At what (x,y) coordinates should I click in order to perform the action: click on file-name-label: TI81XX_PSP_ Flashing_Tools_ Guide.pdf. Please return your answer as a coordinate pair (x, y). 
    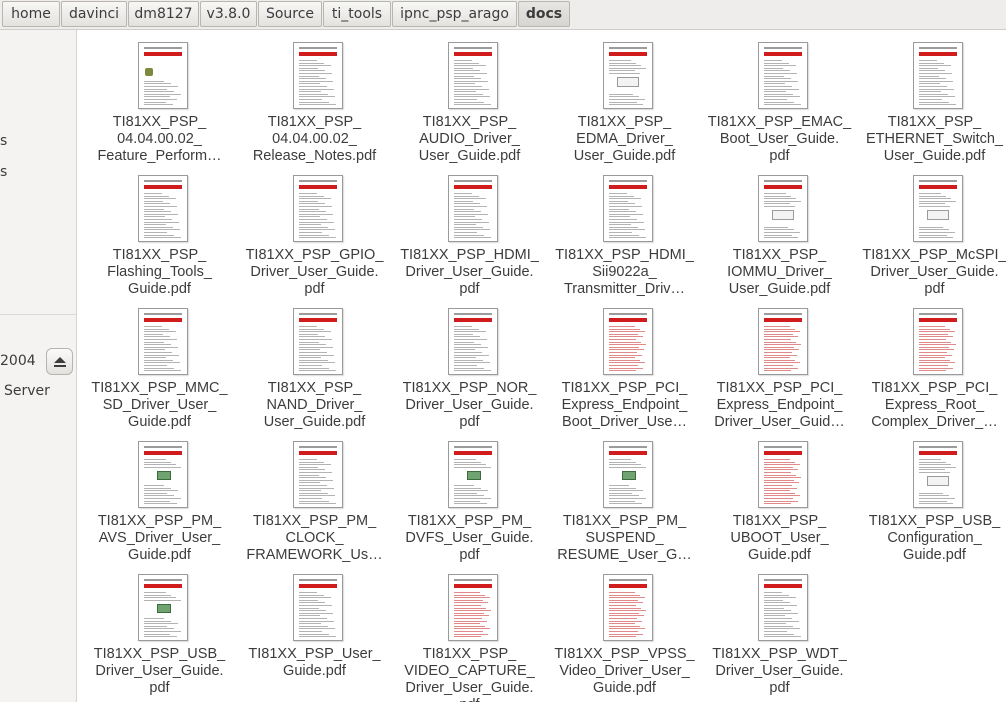
    Looking at the image, I should click on (159, 272).